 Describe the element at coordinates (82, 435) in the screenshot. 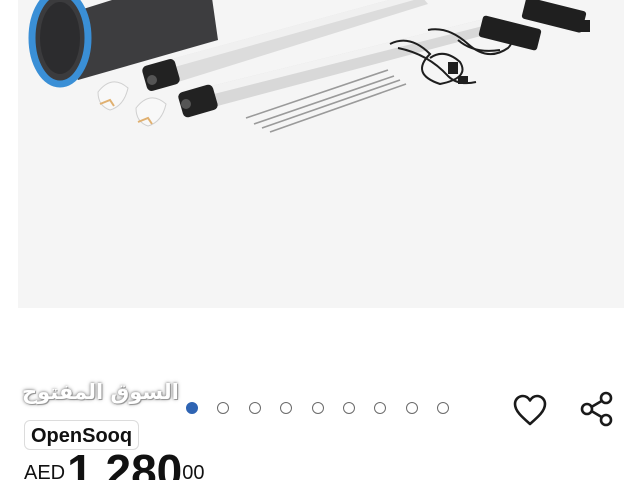

I see `watermark-brand-logo: OpenSooq` at that location.